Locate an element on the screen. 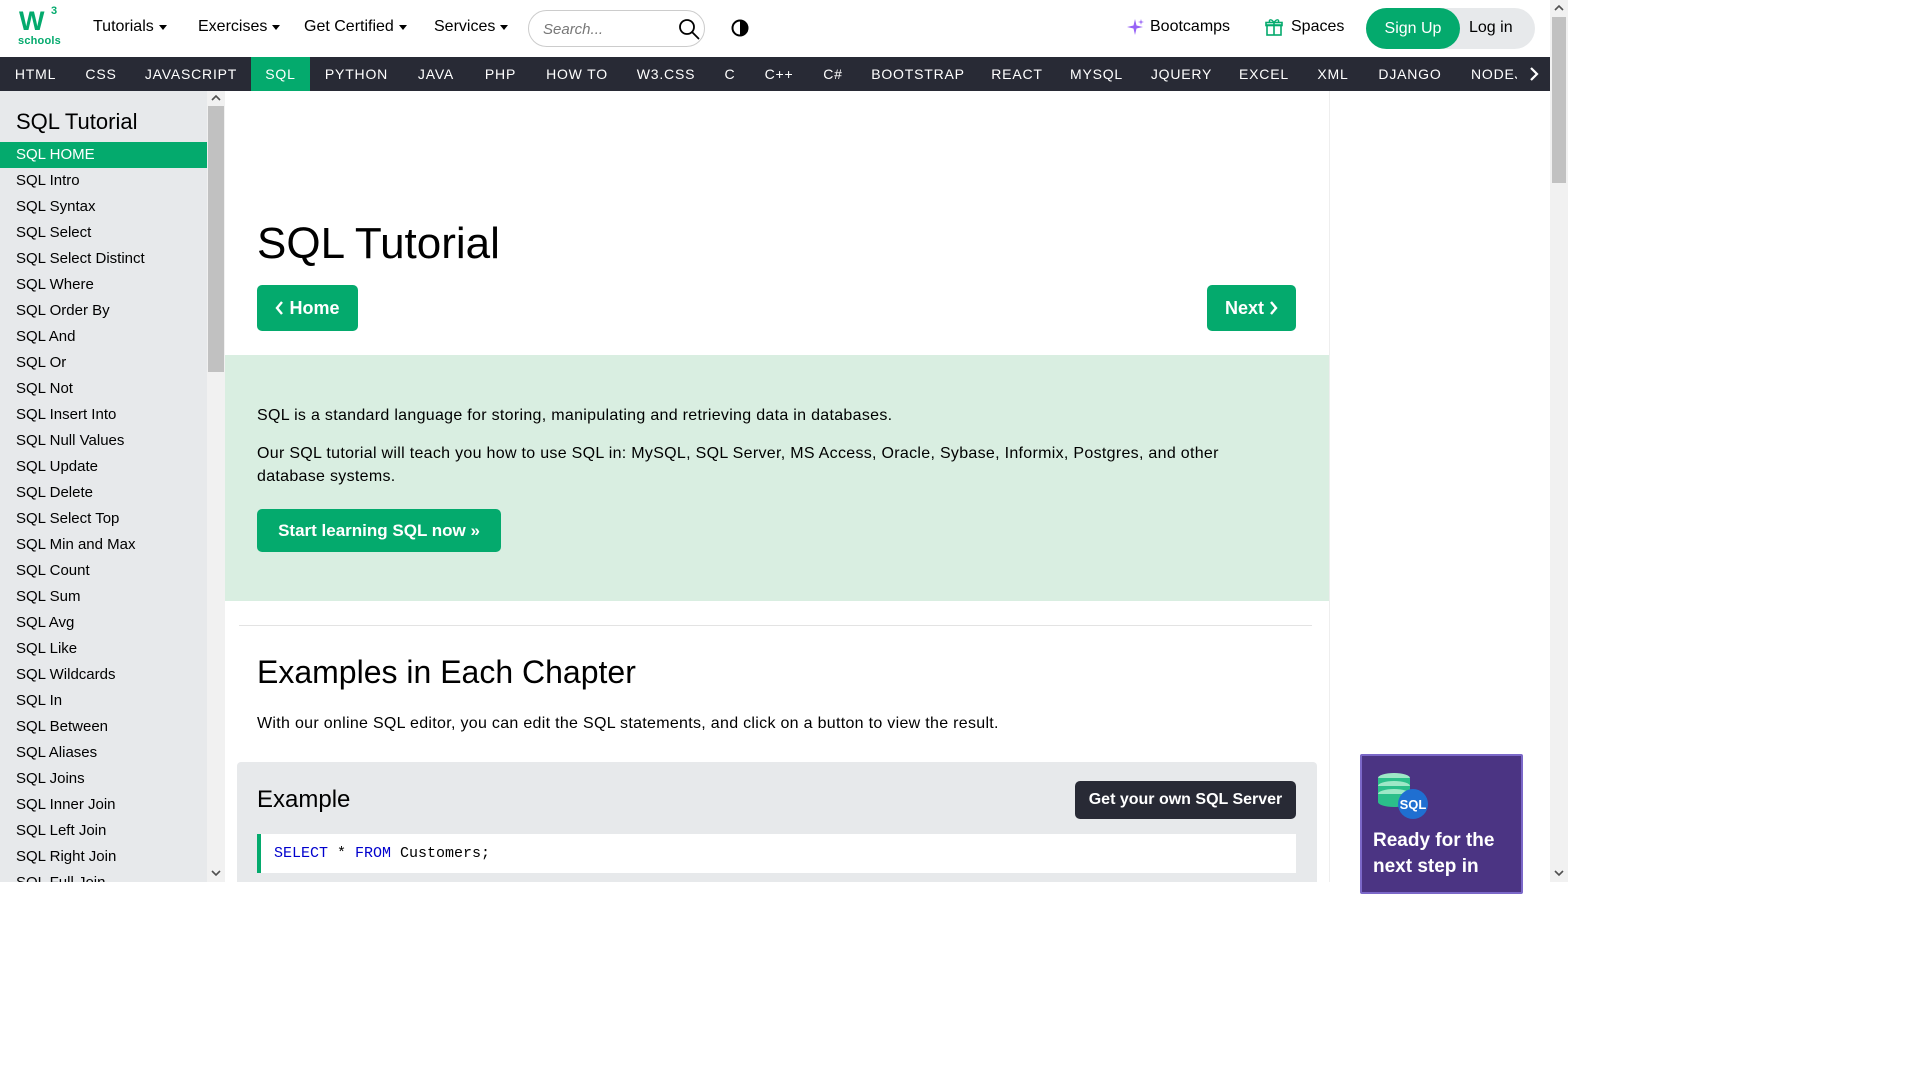  nav-item-javascript: JAVASCRIPT is located at coordinates (191, 74).